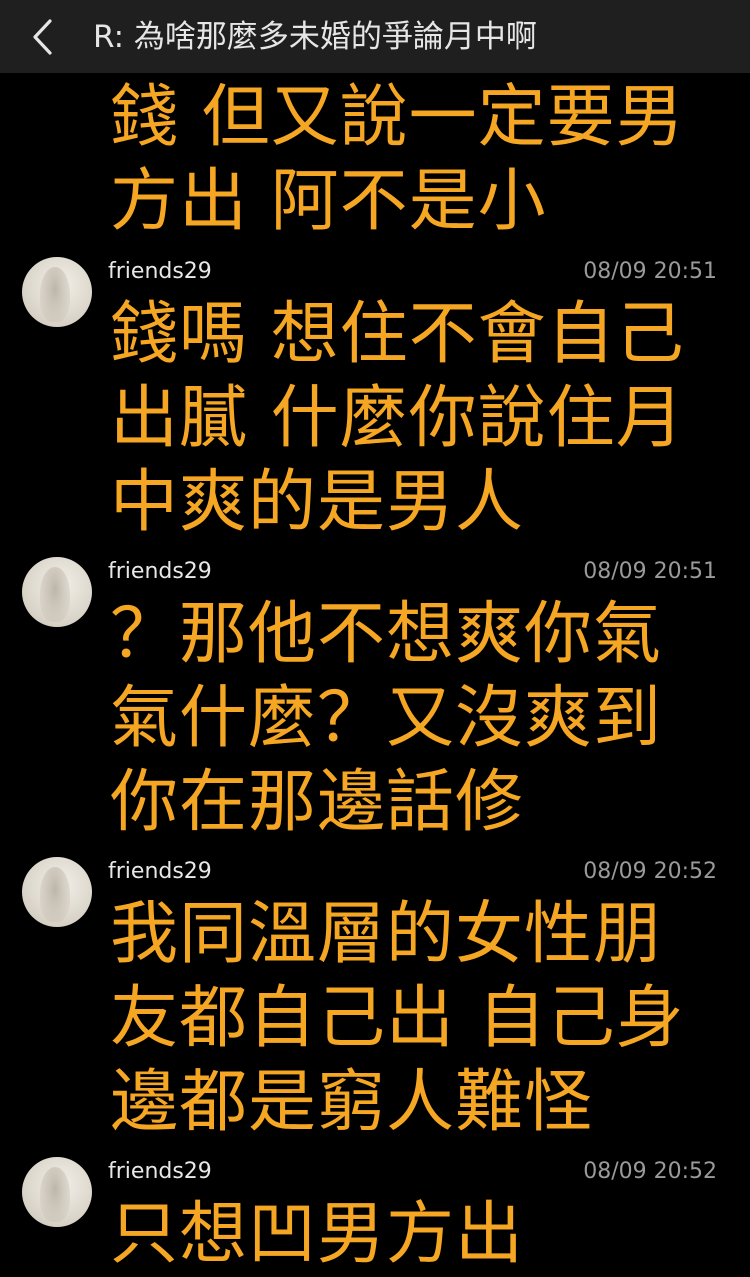 The width and height of the screenshot is (750, 1277). What do you see at coordinates (317, 502) in the screenshot?
I see `message-line: 中爽的是男人` at bounding box center [317, 502].